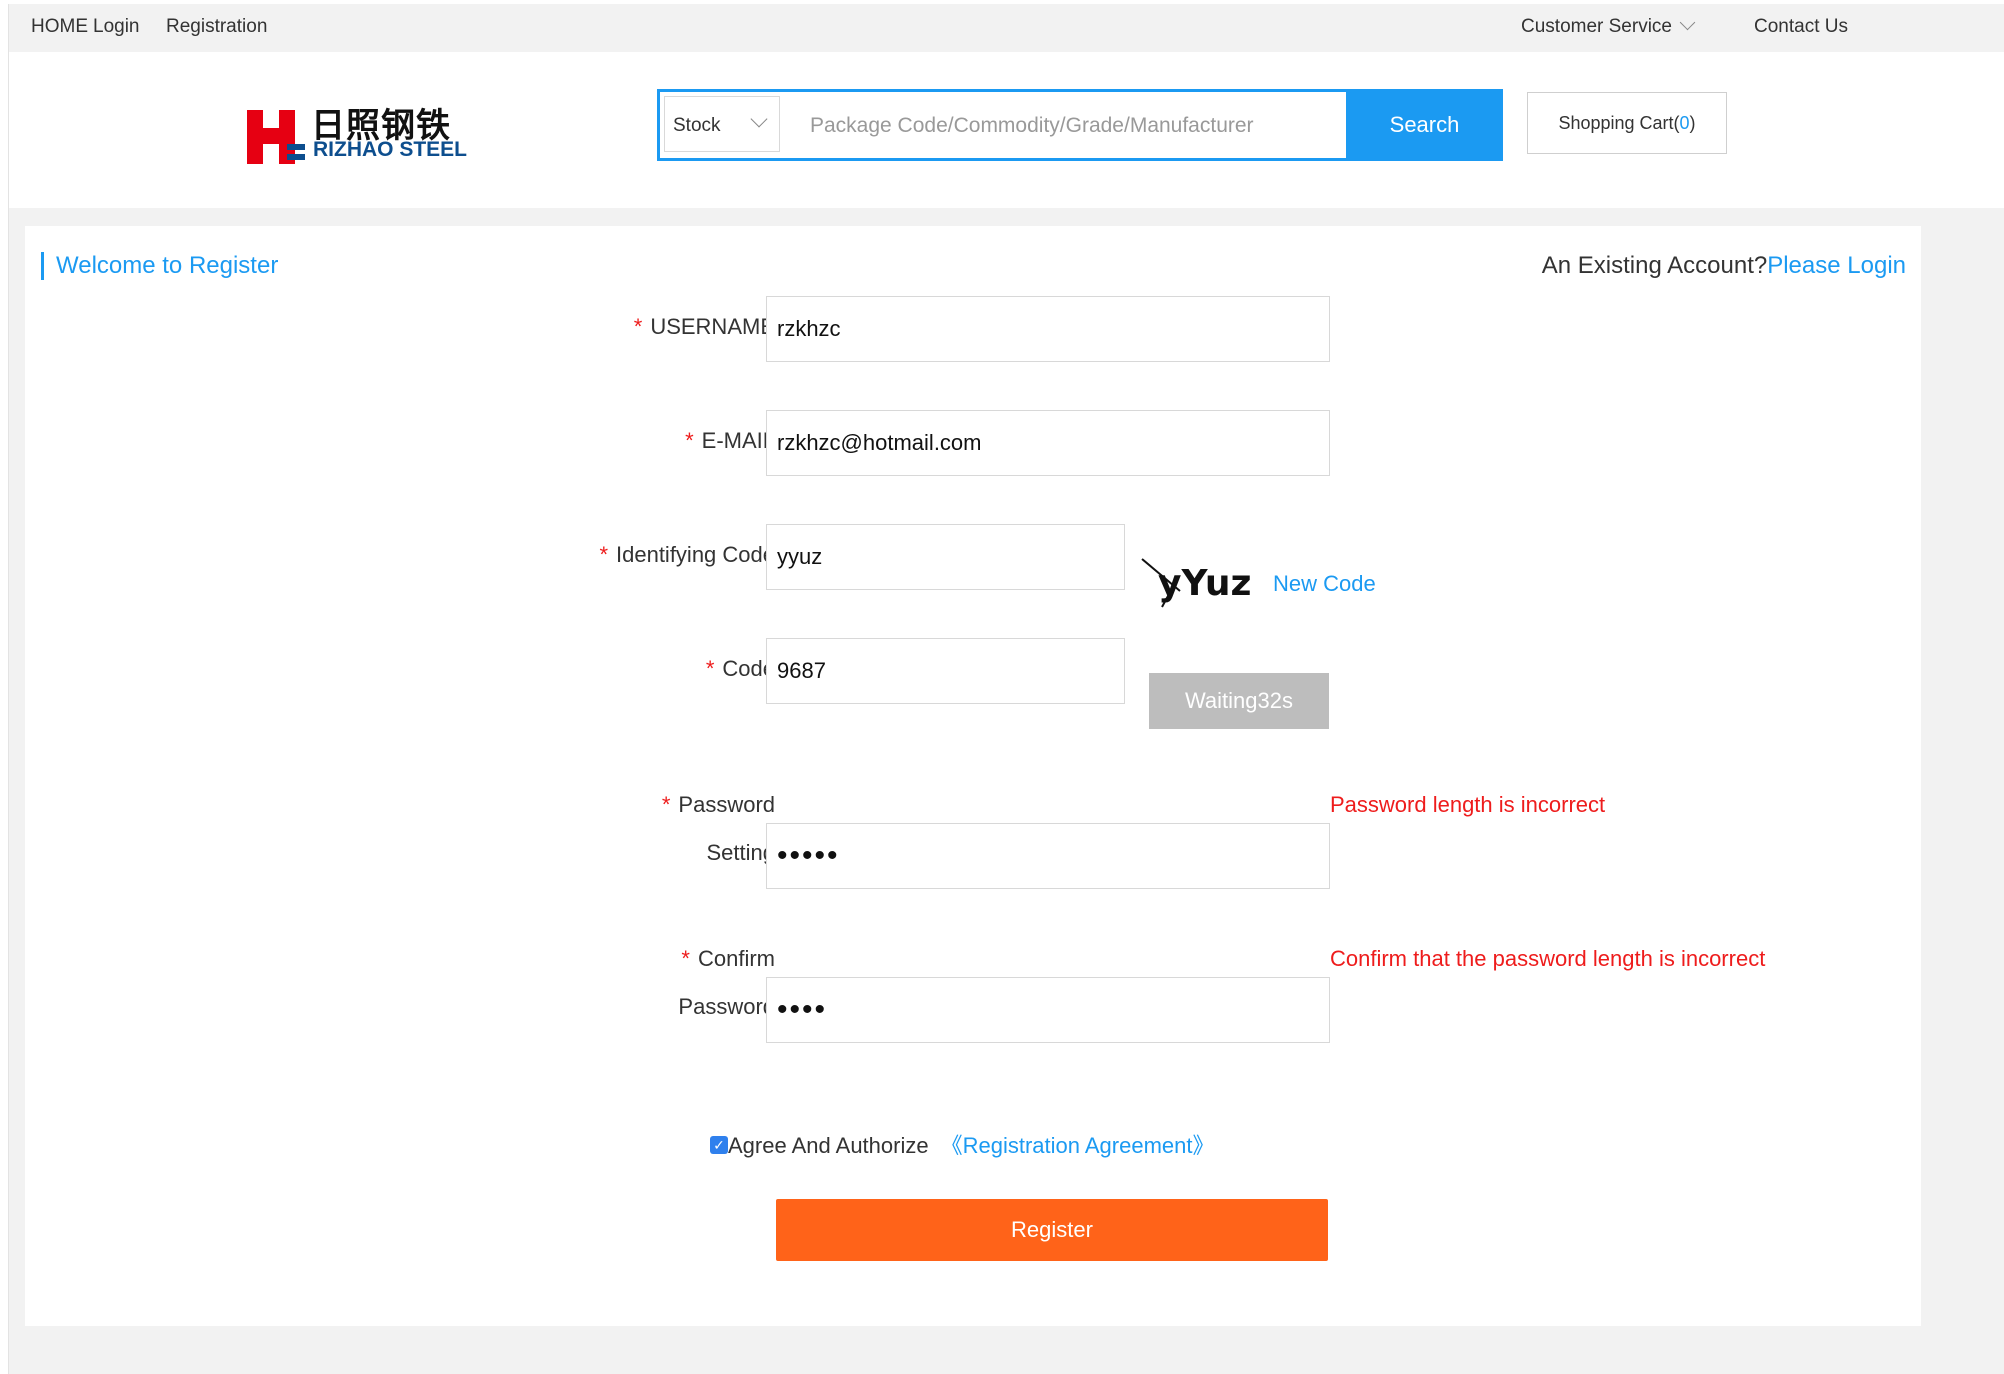 The height and width of the screenshot is (1374, 2004). What do you see at coordinates (116, 27) in the screenshot?
I see `login-link-top: Login` at bounding box center [116, 27].